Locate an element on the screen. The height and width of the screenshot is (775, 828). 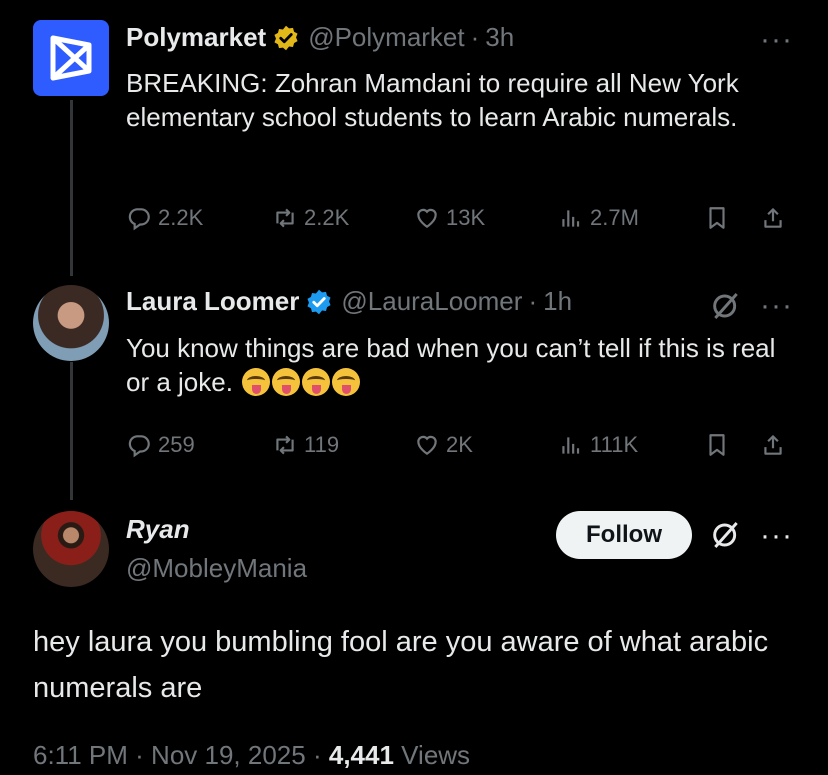
reply-button: 2.2K is located at coordinates (164, 218).